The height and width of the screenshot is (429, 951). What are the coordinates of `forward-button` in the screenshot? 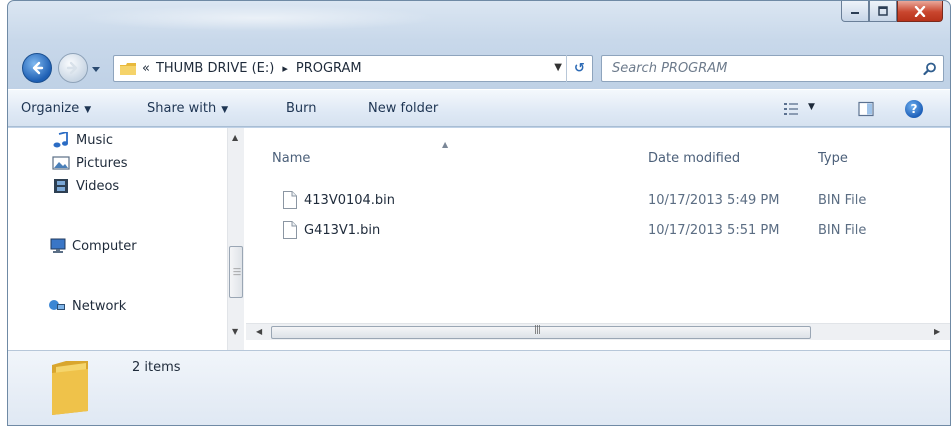 It's located at (73, 68).